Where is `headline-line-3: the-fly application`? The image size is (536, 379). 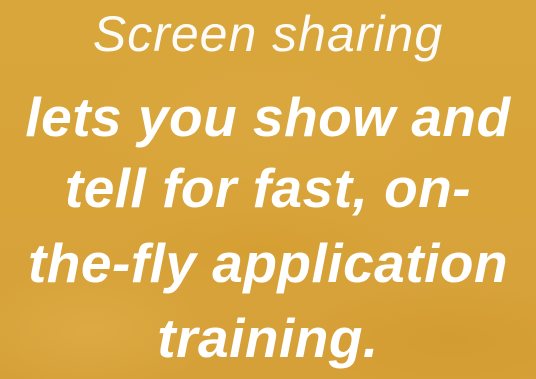
headline-line-3: the-fly application is located at coordinates (268, 263).